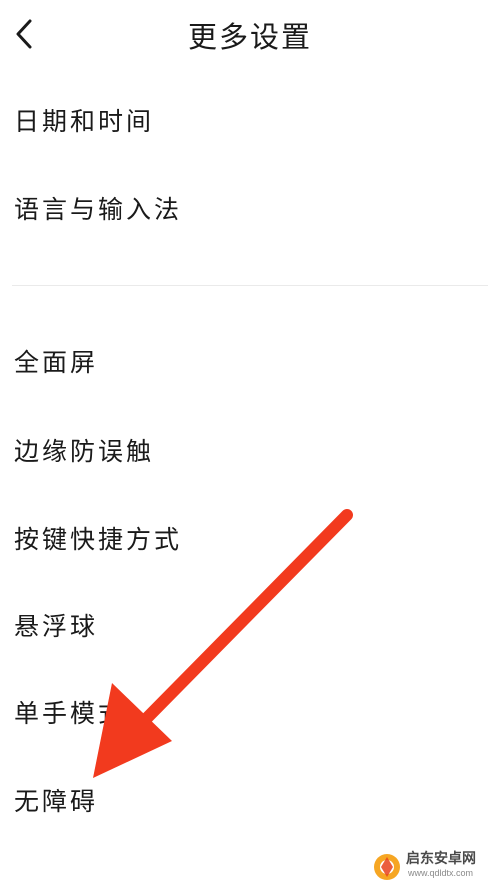  What do you see at coordinates (98, 539) in the screenshot?
I see `settings-item-label: 按键快捷方式` at bounding box center [98, 539].